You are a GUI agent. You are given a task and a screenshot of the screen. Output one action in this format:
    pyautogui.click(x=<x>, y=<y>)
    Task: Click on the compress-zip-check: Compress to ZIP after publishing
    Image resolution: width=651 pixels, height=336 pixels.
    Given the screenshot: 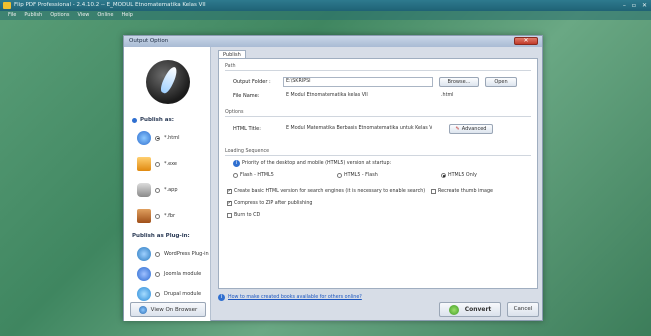 What is the action you would take?
    pyautogui.click(x=270, y=203)
    